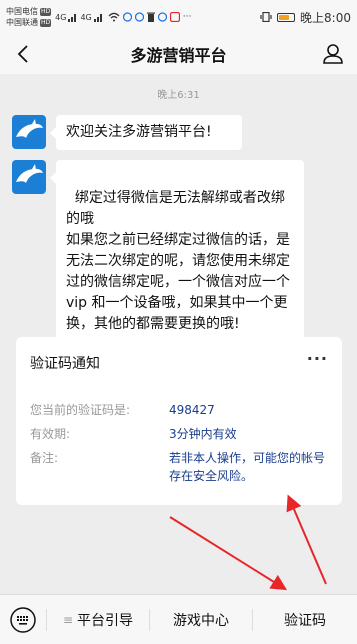  I want to click on menu-verification-code-label: 验证码, so click(305, 621).